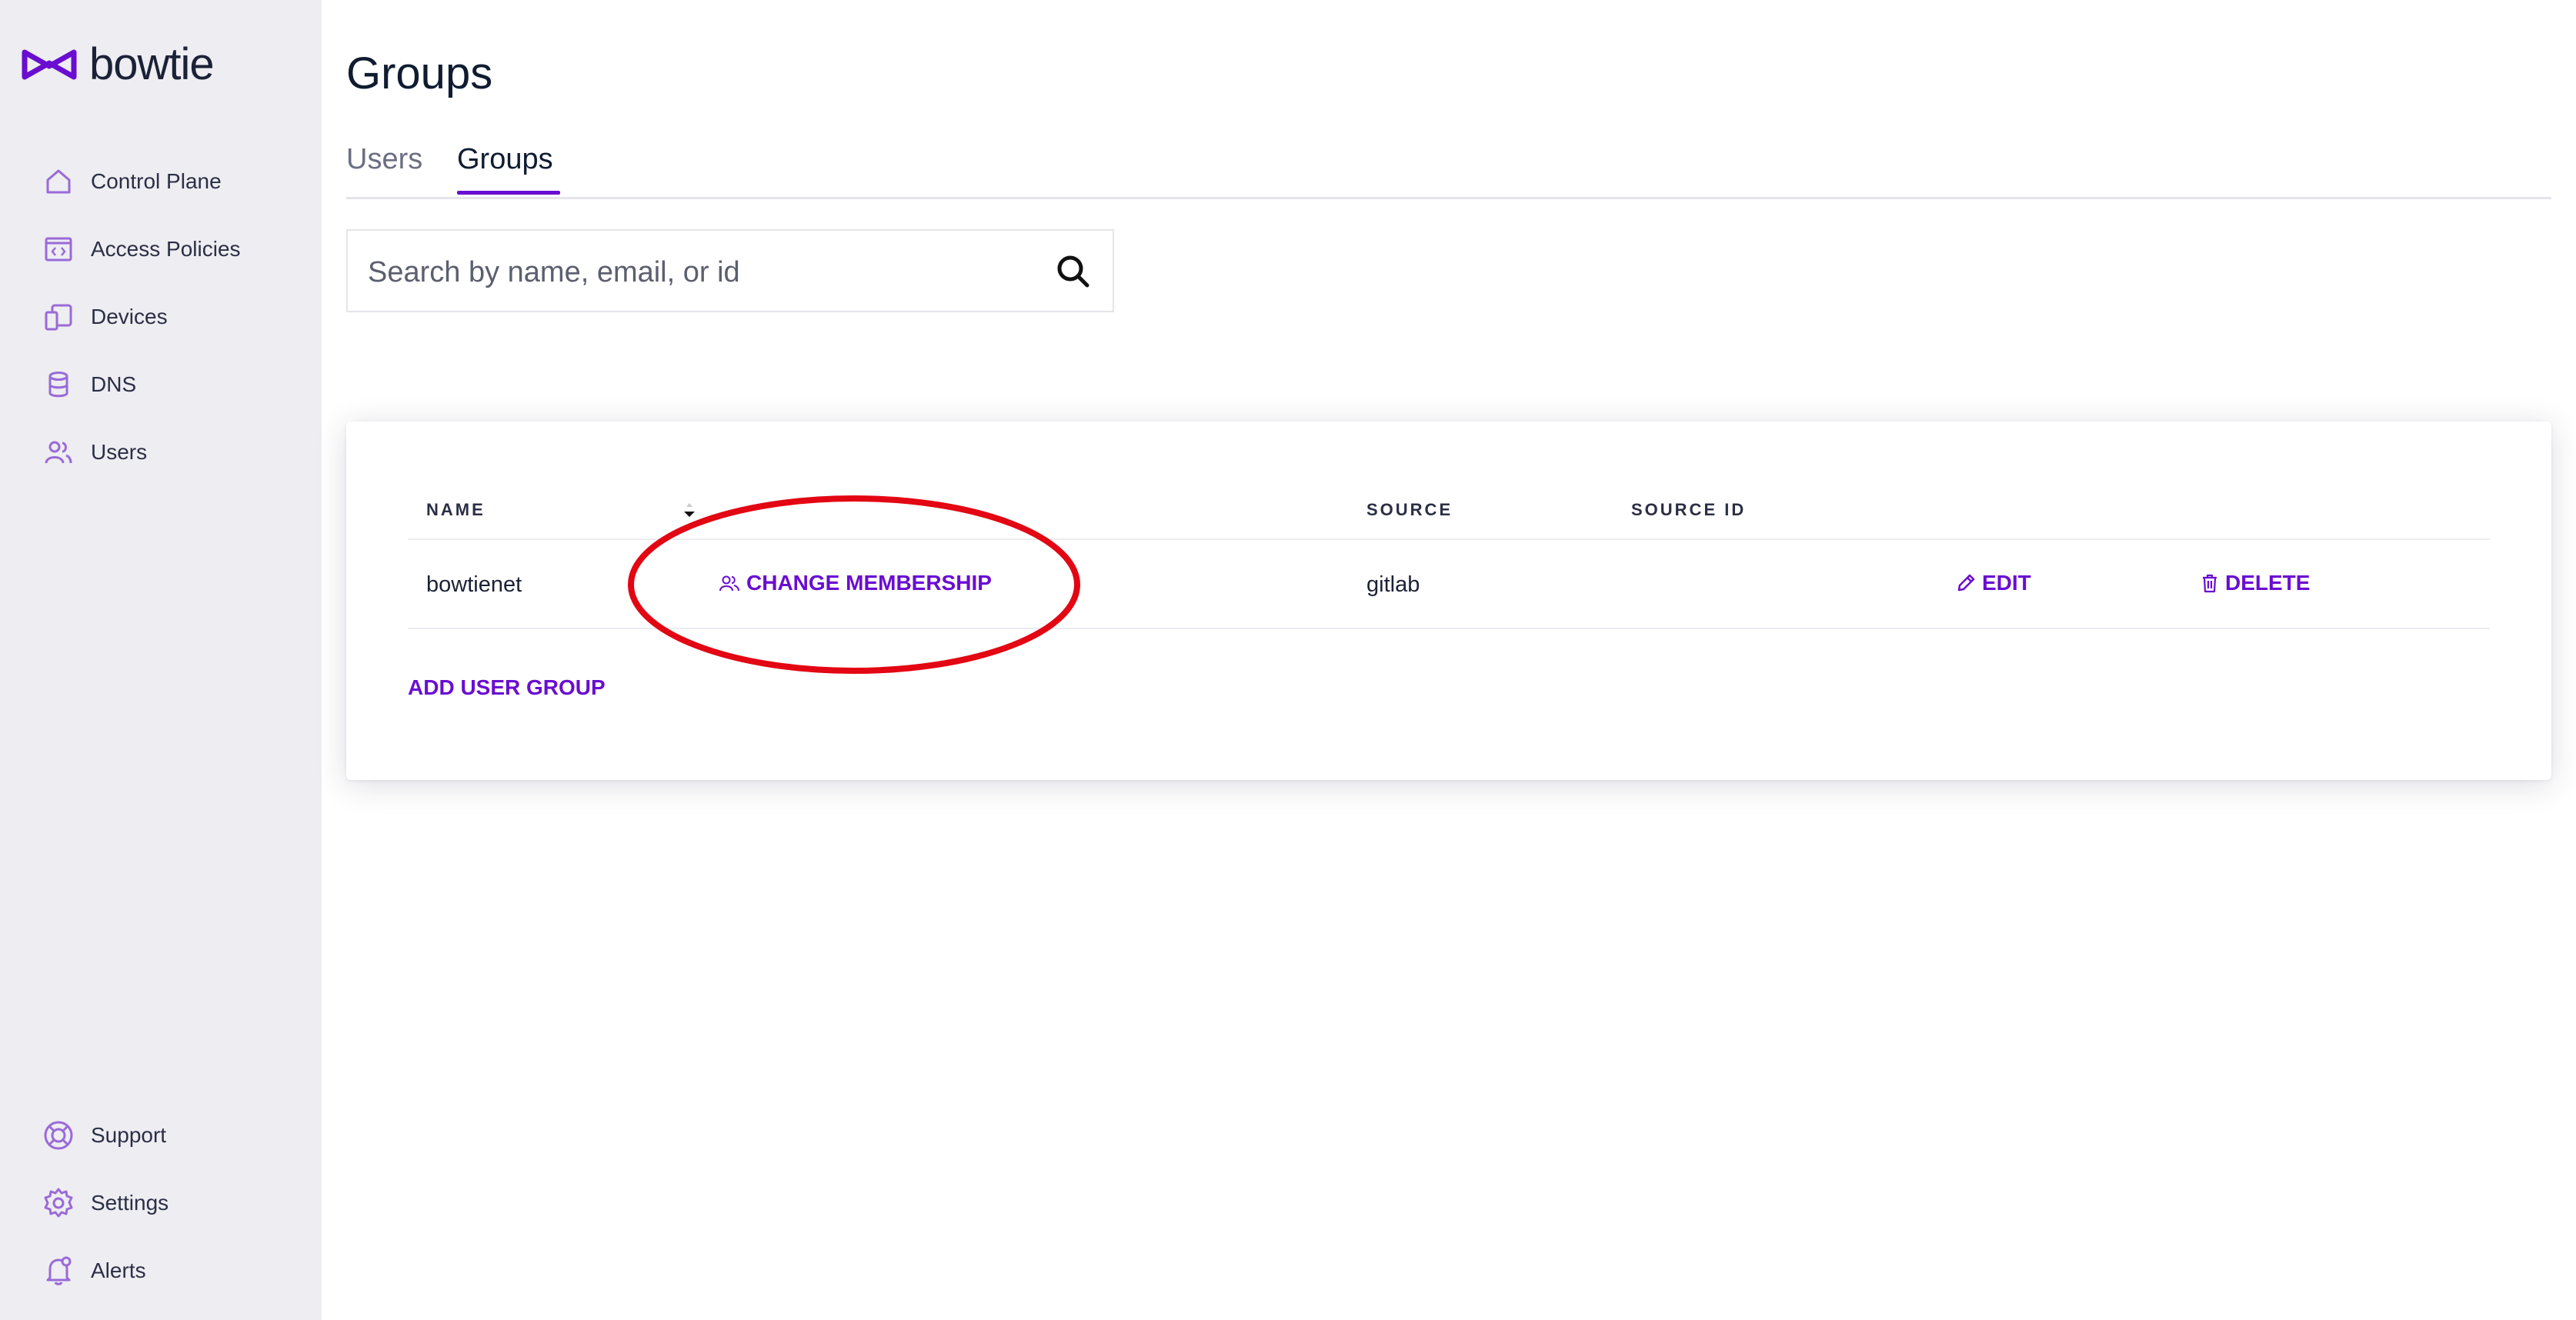 The height and width of the screenshot is (1320, 2576). What do you see at coordinates (456, 510) in the screenshot?
I see `column-header-name: NAME` at bounding box center [456, 510].